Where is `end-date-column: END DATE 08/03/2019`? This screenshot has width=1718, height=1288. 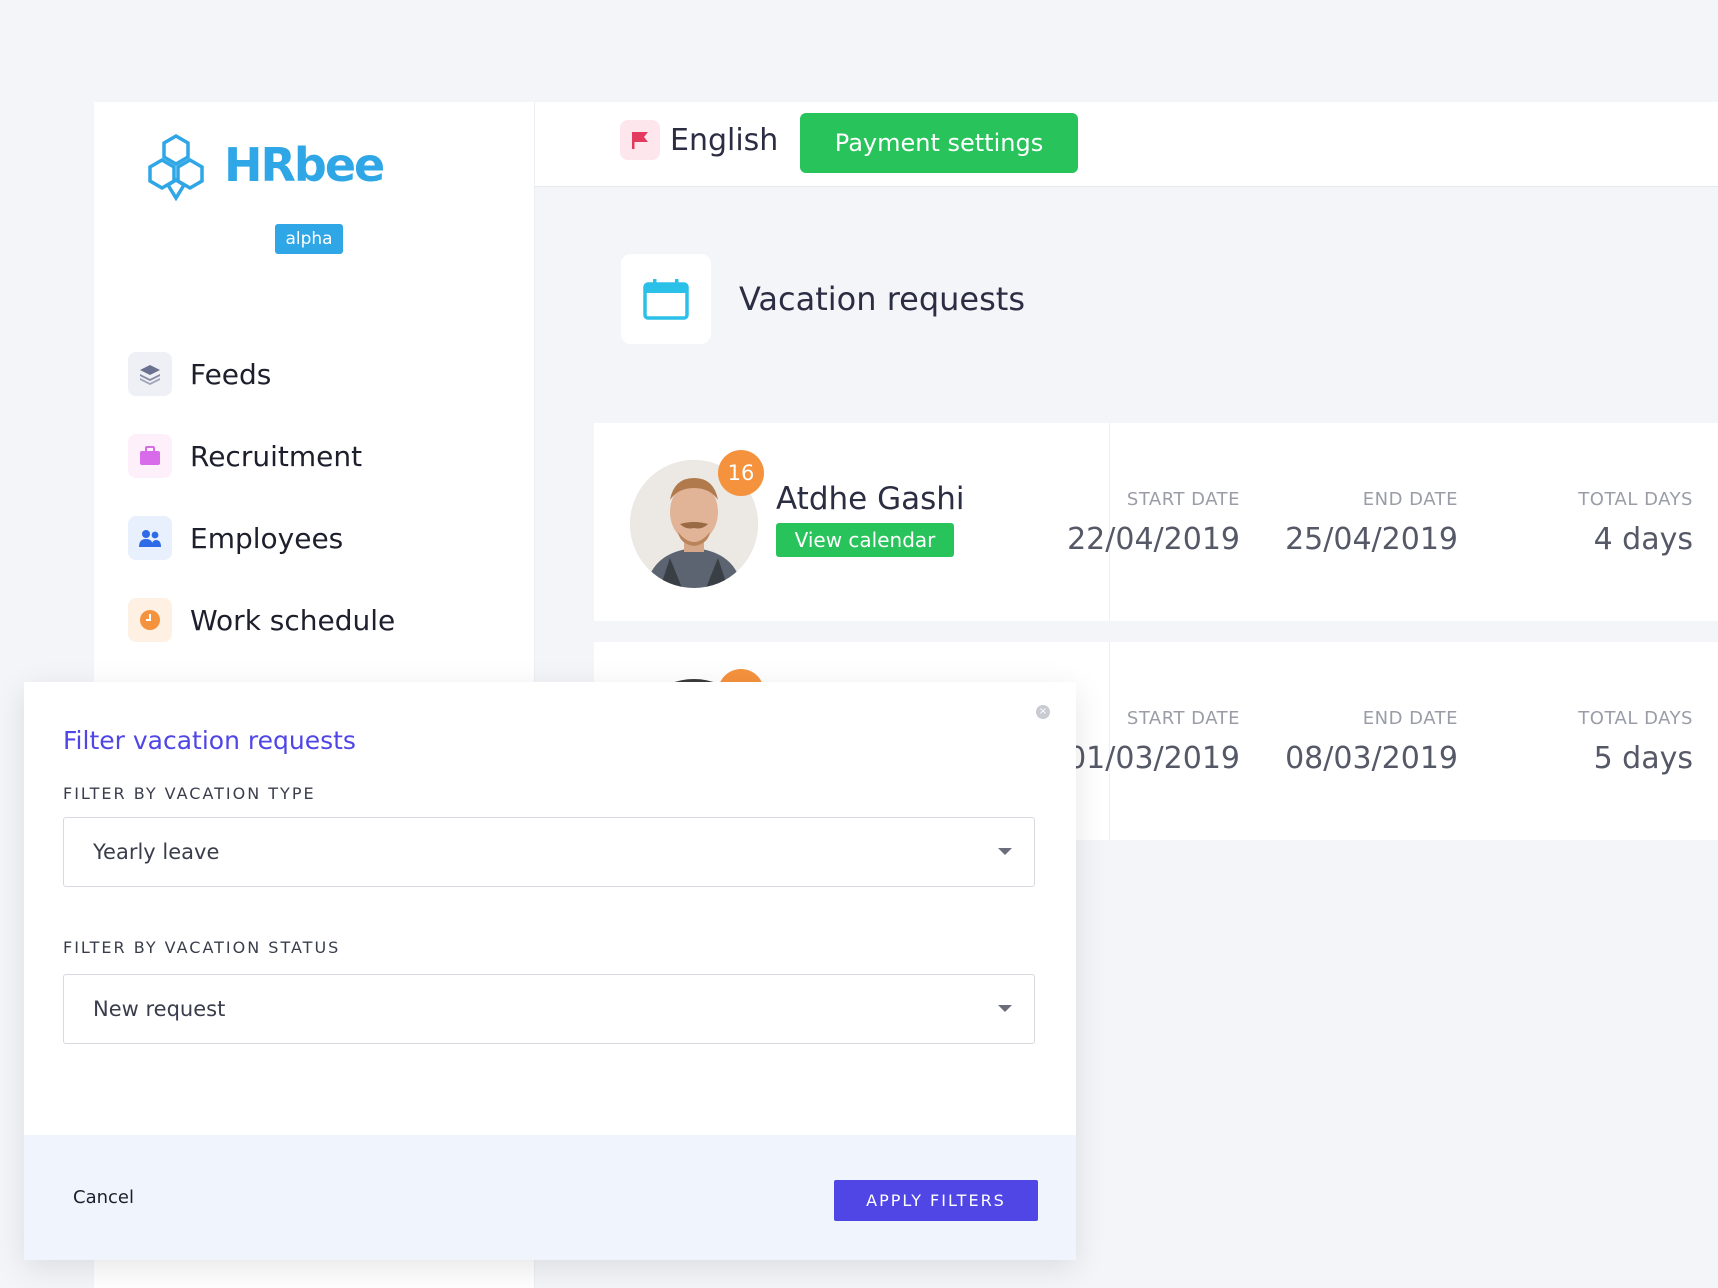
end-date-column: END DATE 08/03/2019 is located at coordinates (1371, 742).